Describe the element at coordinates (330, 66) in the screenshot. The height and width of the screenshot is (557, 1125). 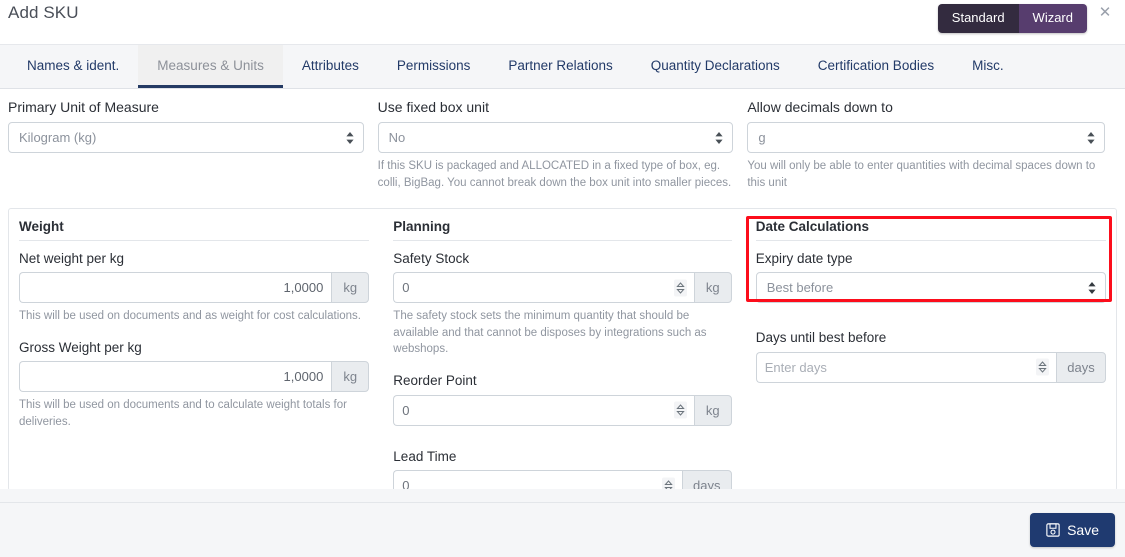
I see `tab-attributes: Attributes` at that location.